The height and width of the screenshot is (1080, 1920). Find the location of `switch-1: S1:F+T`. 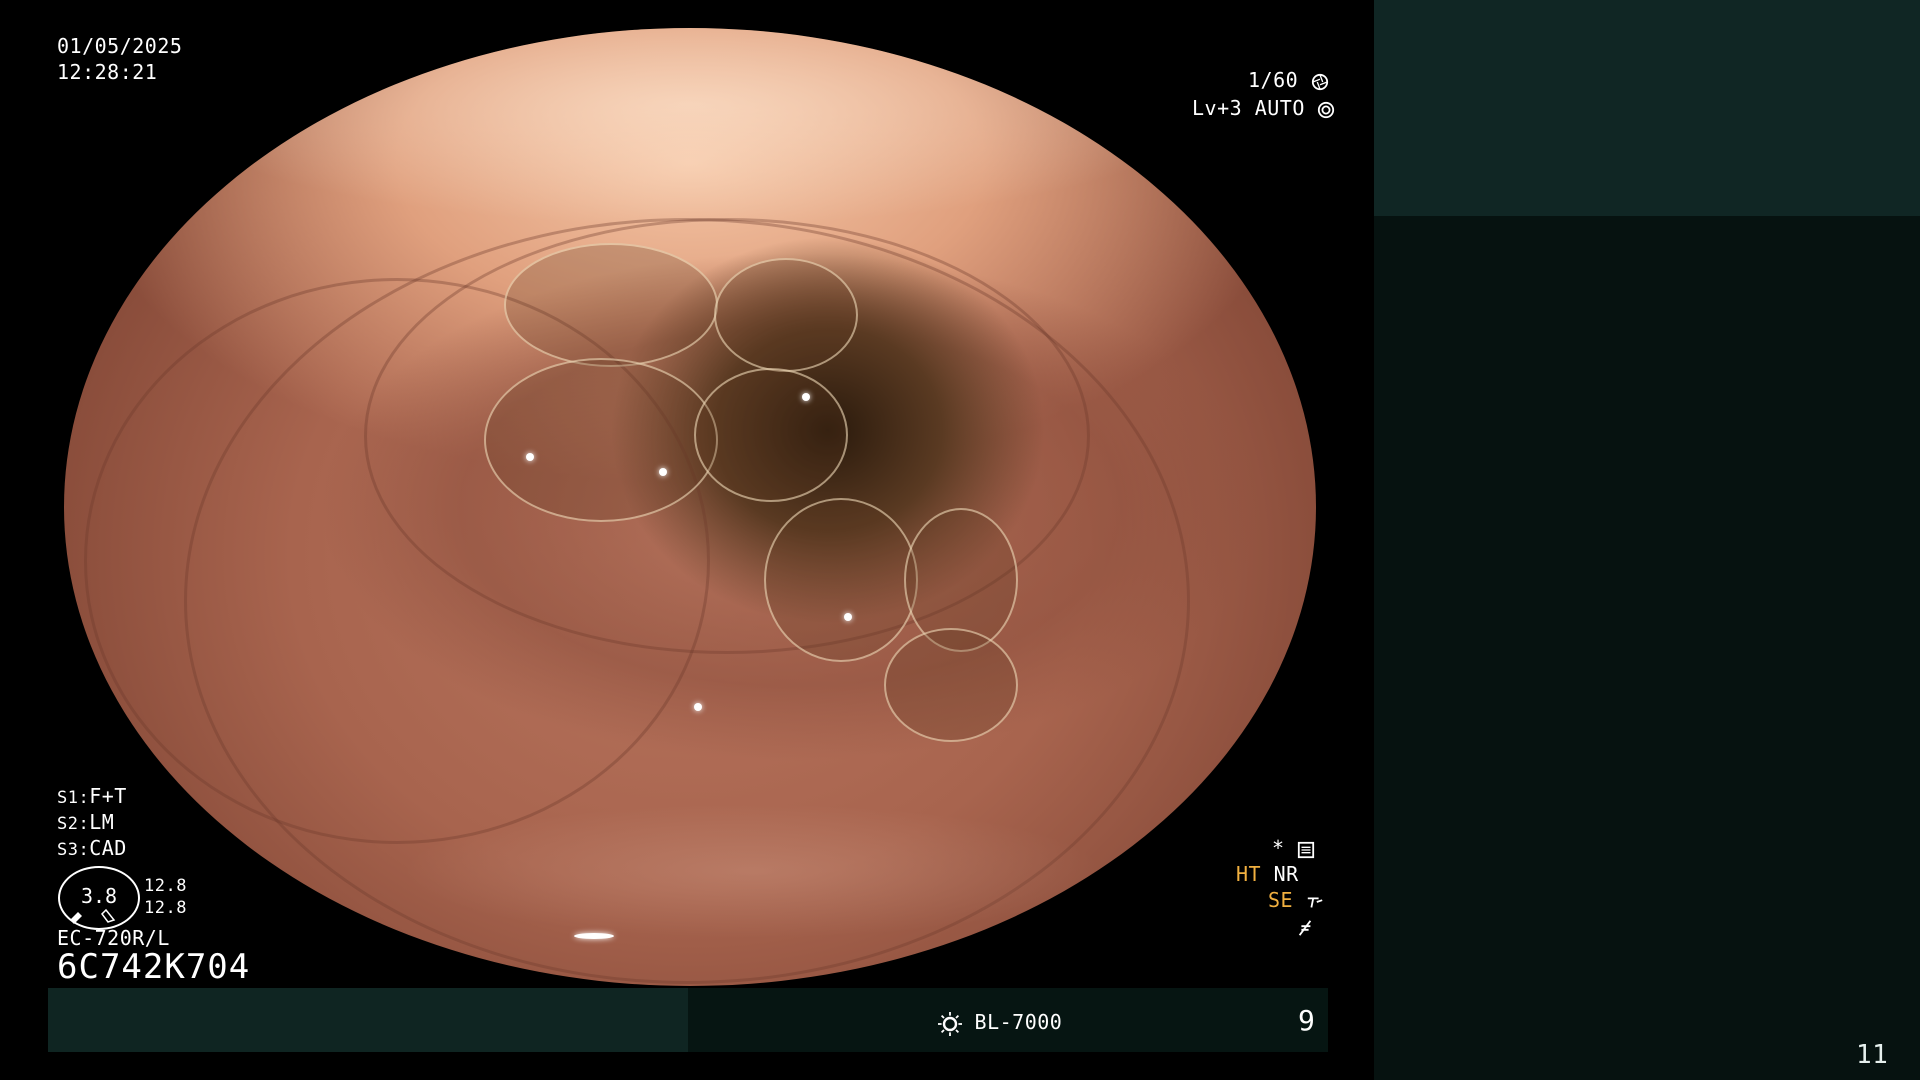

switch-1: S1:F+T is located at coordinates (92, 797).